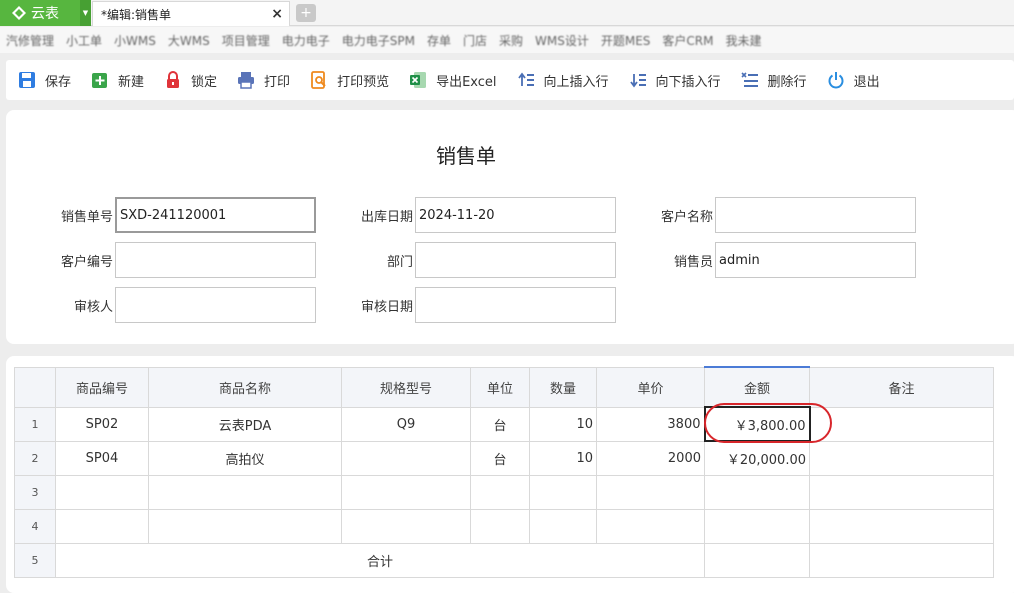  Describe the element at coordinates (27, 80) in the screenshot. I see `save-icon` at that location.